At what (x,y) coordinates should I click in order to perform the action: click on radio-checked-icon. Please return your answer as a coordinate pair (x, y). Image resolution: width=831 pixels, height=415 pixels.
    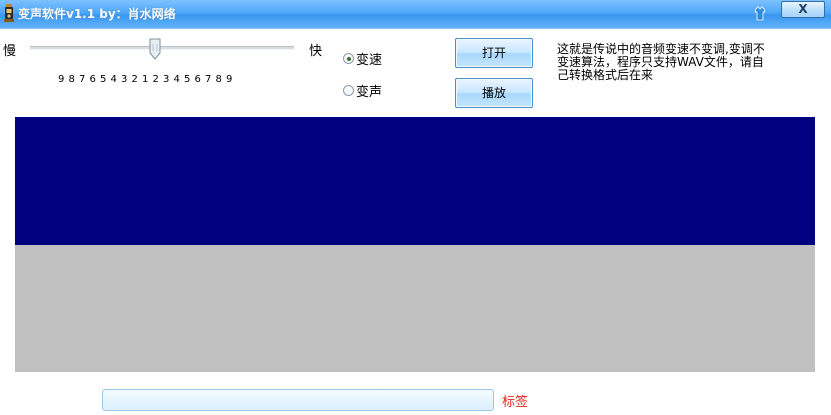
    Looking at the image, I should click on (348, 58).